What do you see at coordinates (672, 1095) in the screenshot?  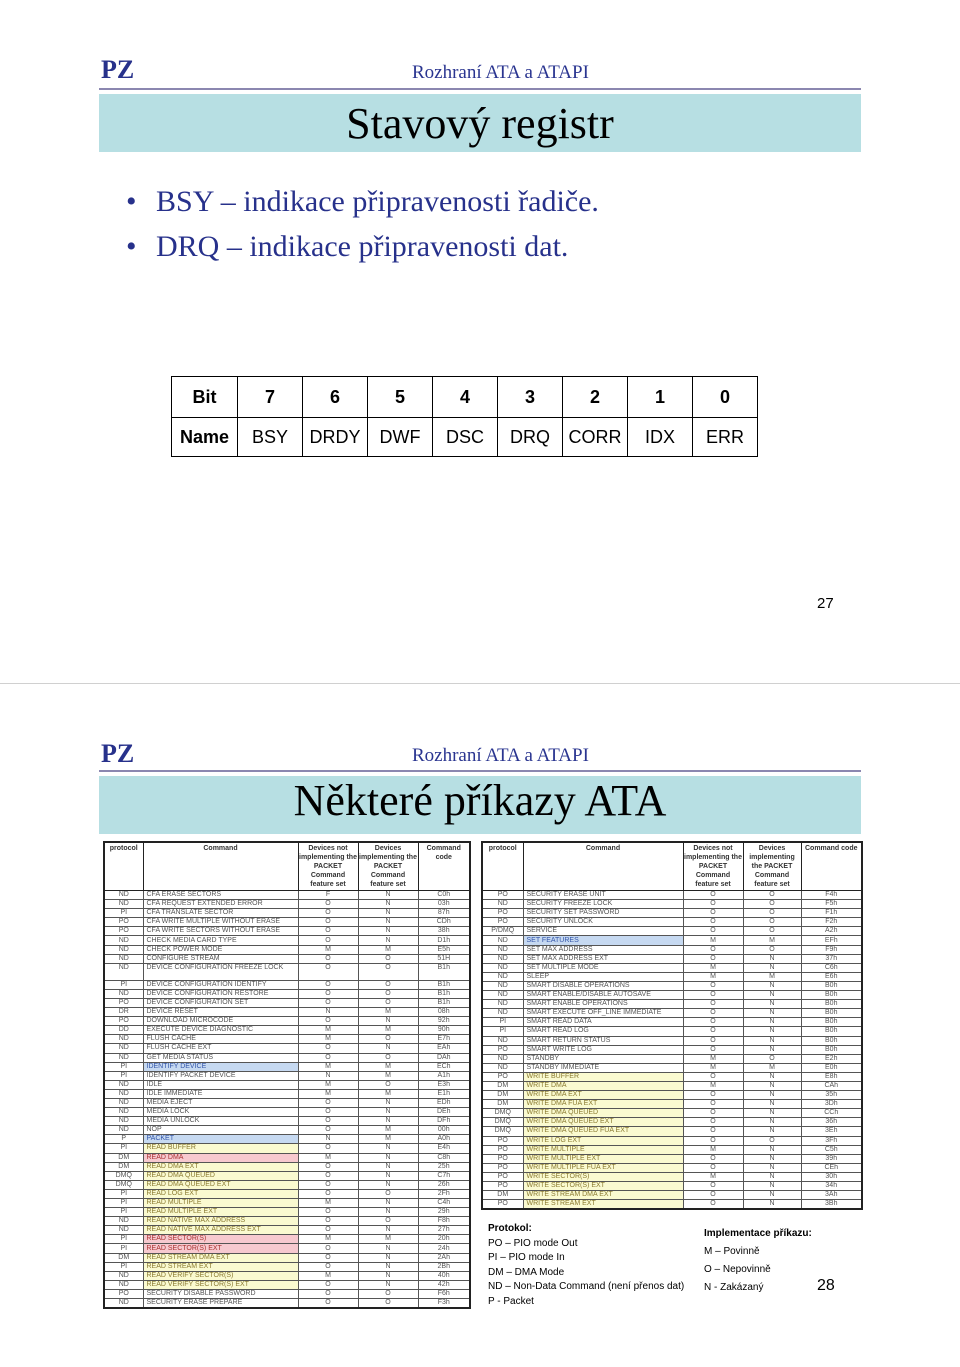 I see `table-row: DM WRITE DMA EXT O N 35h` at bounding box center [672, 1095].